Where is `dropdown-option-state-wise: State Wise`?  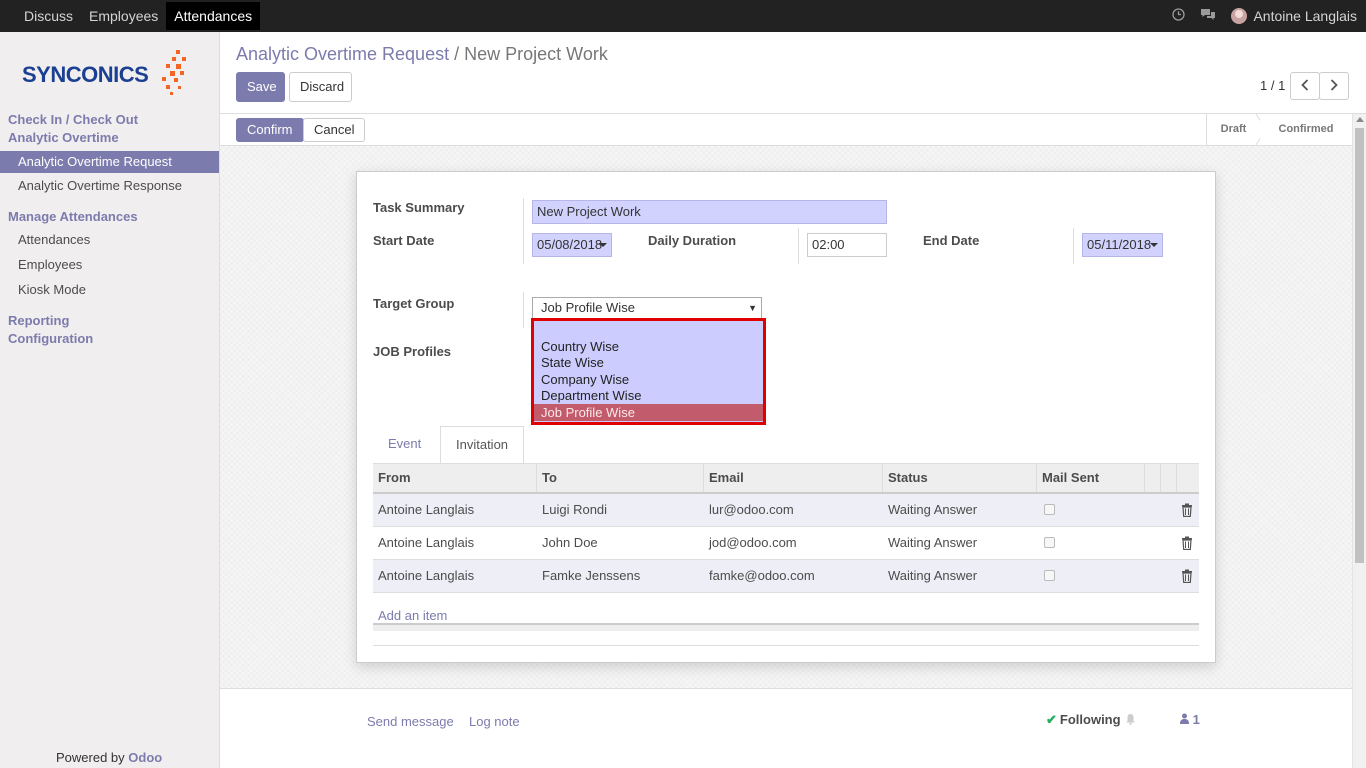
dropdown-option-state-wise: State Wise is located at coordinates (648, 362).